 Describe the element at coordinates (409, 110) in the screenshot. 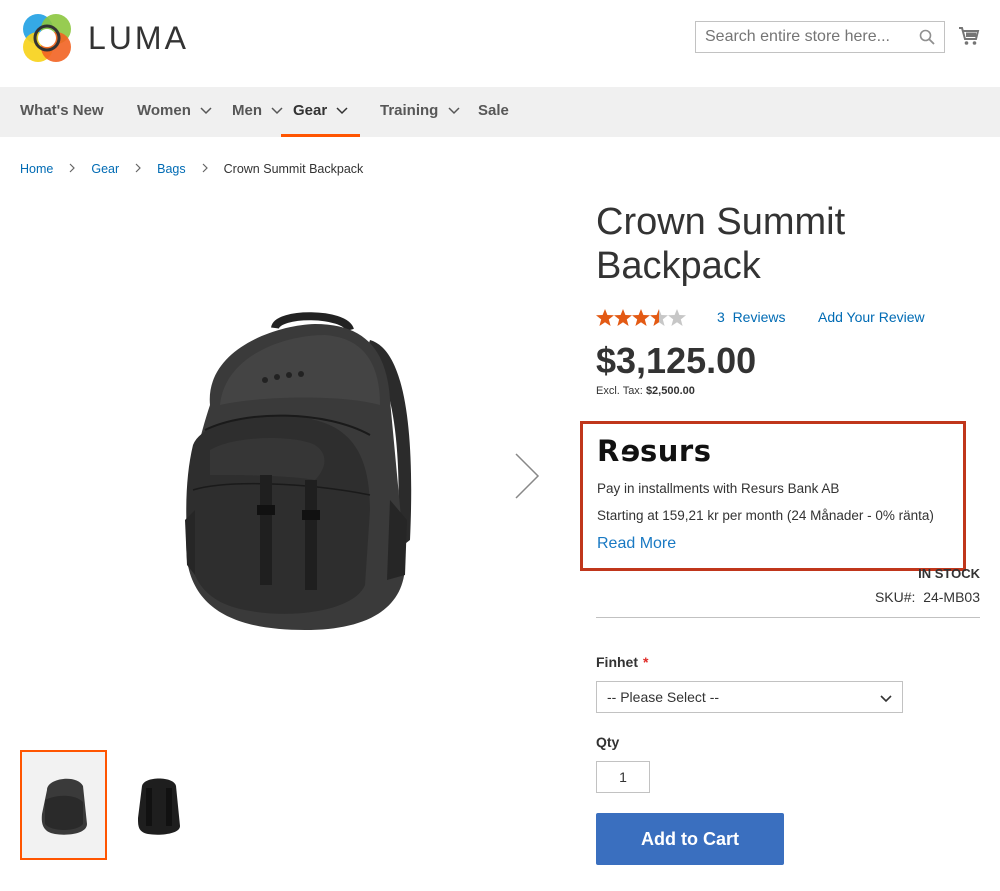

I see `nav-item-label: Training` at that location.